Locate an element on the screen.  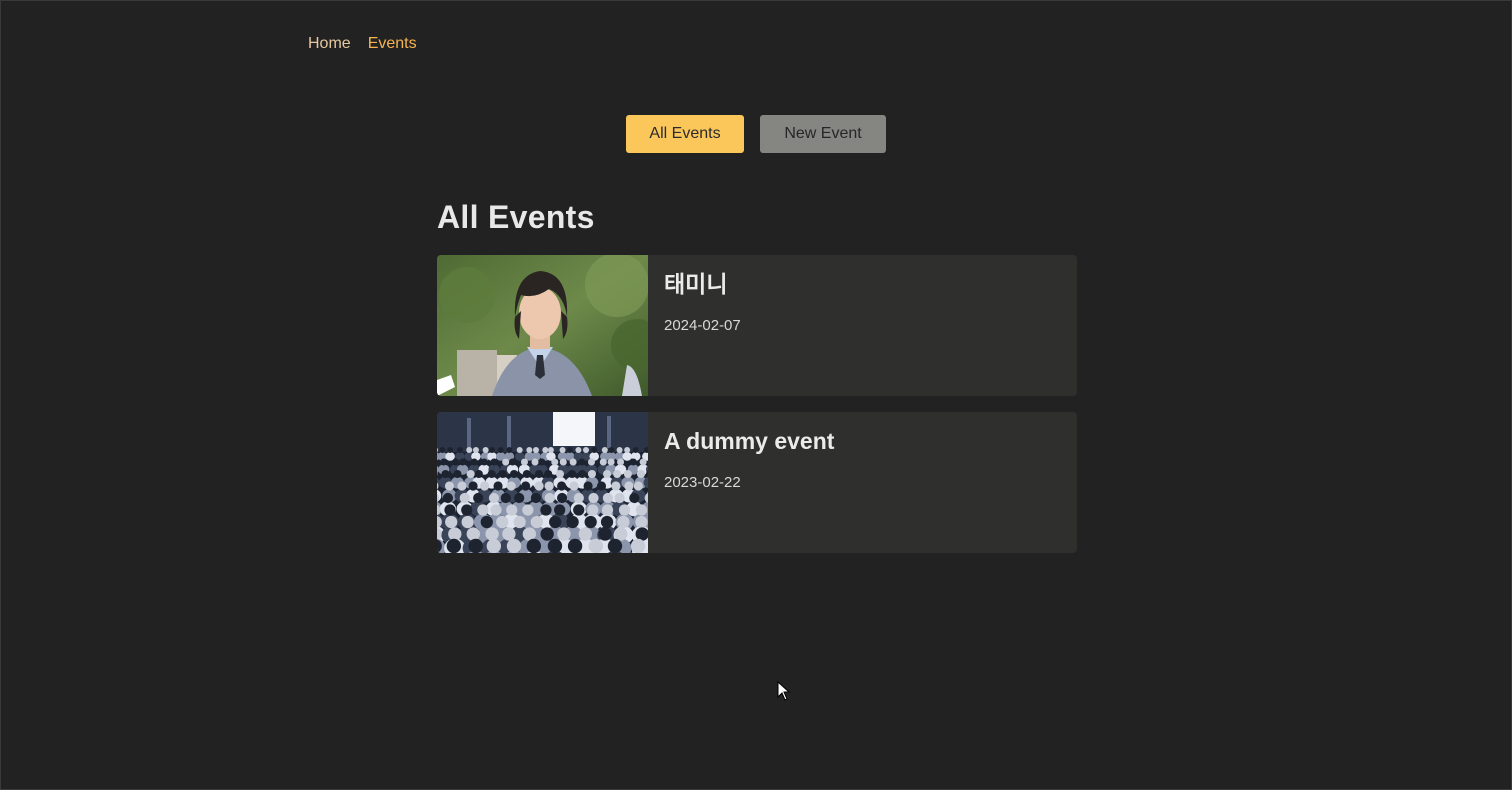
event-image-portrait is located at coordinates (542, 325).